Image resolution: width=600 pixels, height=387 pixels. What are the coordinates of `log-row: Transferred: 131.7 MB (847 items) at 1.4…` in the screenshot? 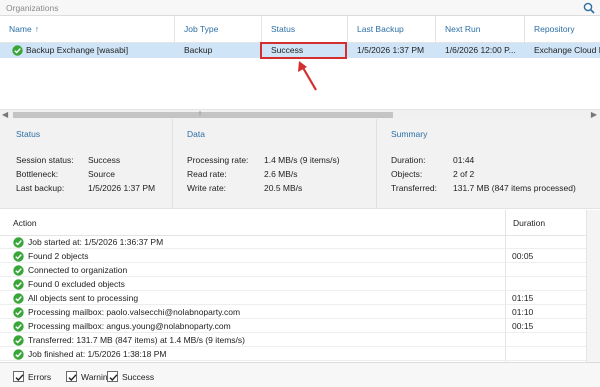 It's located at (293, 340).